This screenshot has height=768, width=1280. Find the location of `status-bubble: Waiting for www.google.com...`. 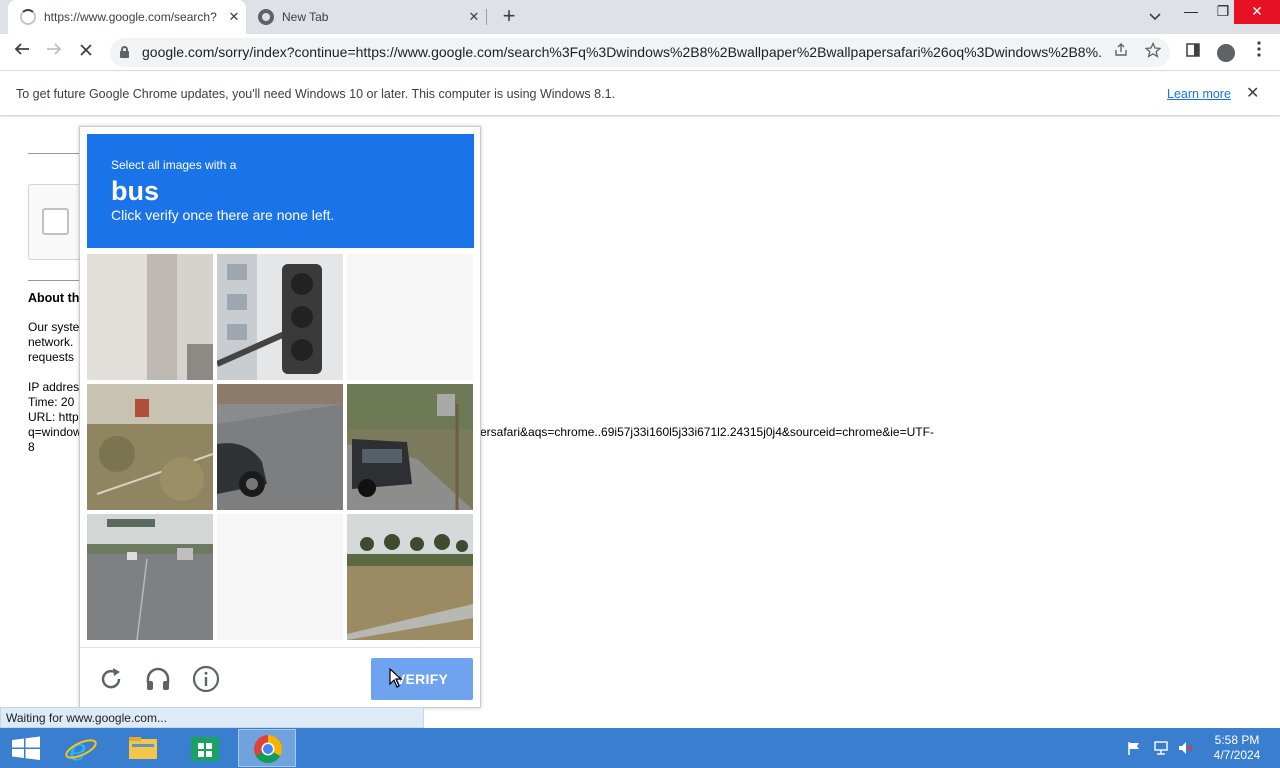

status-bubble: Waiting for www.google.com... is located at coordinates (212, 717).